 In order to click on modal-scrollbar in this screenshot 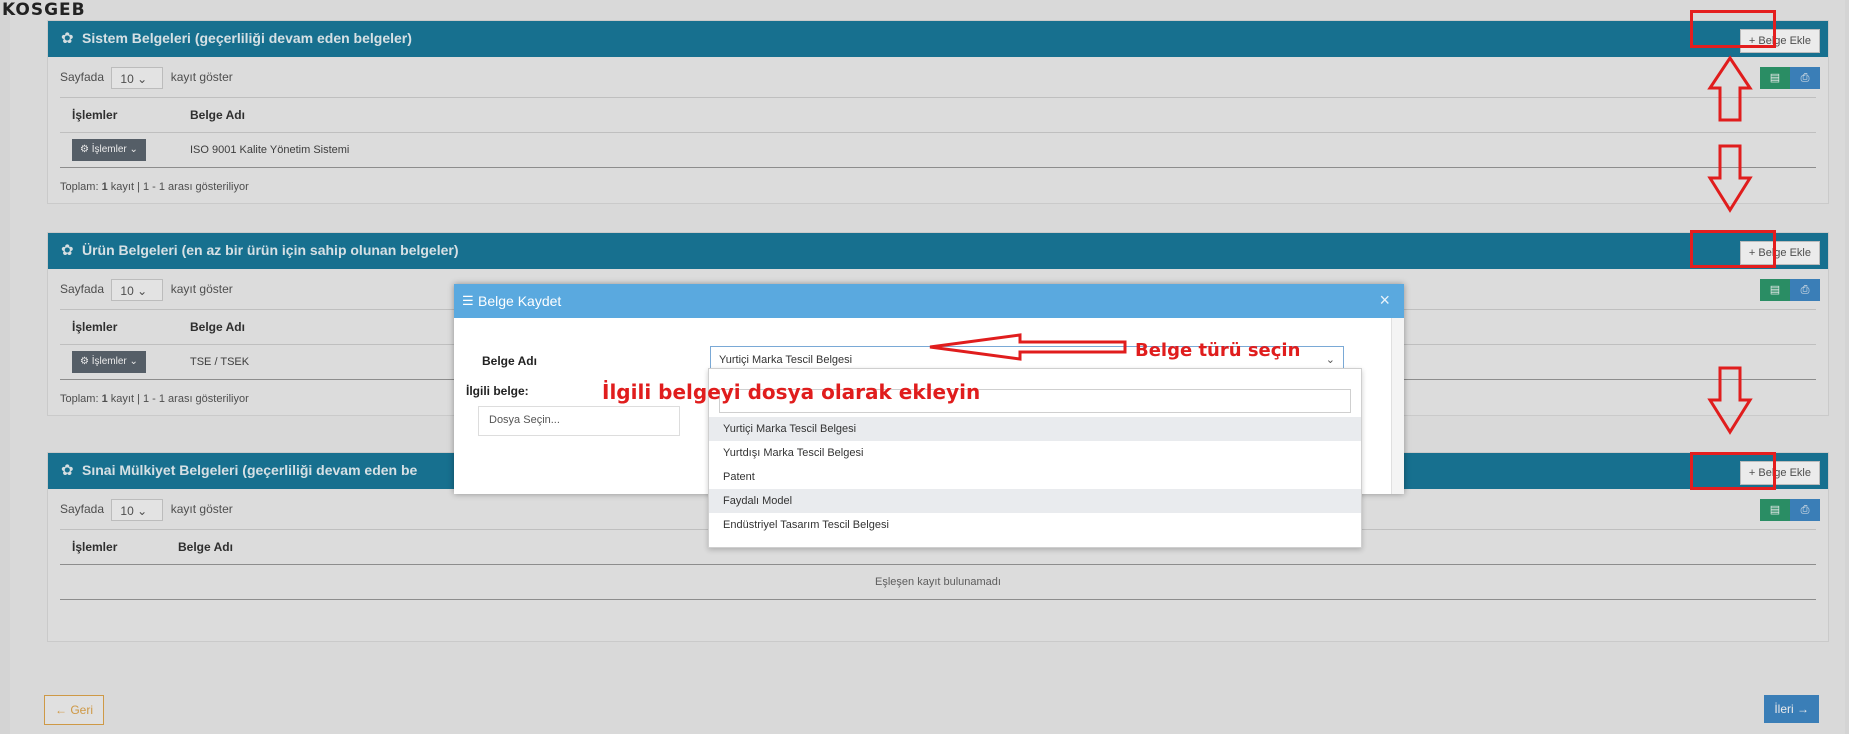, I will do `click(1397, 406)`.